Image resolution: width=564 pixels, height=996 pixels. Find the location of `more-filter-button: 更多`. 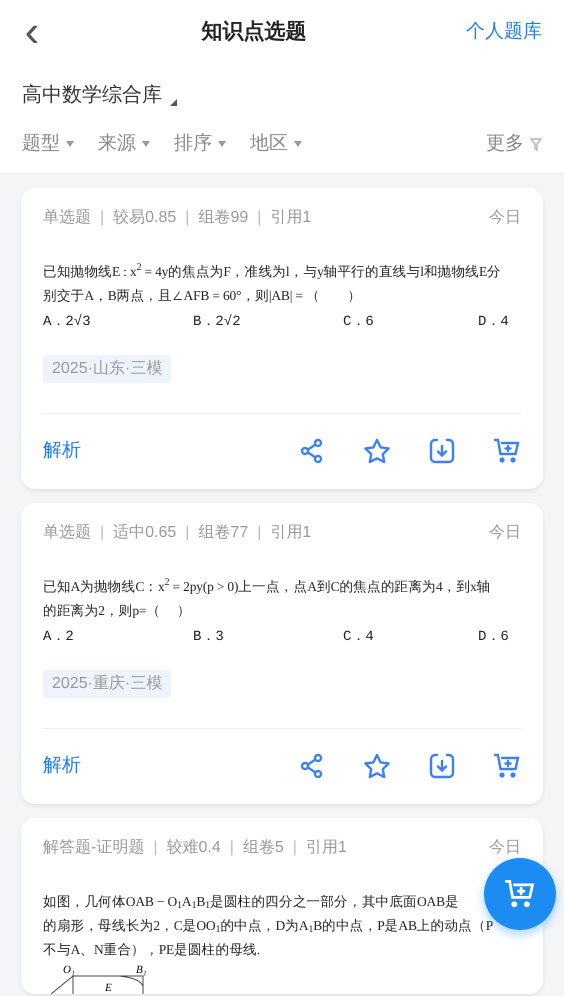

more-filter-button: 更多 is located at coordinates (514, 144).